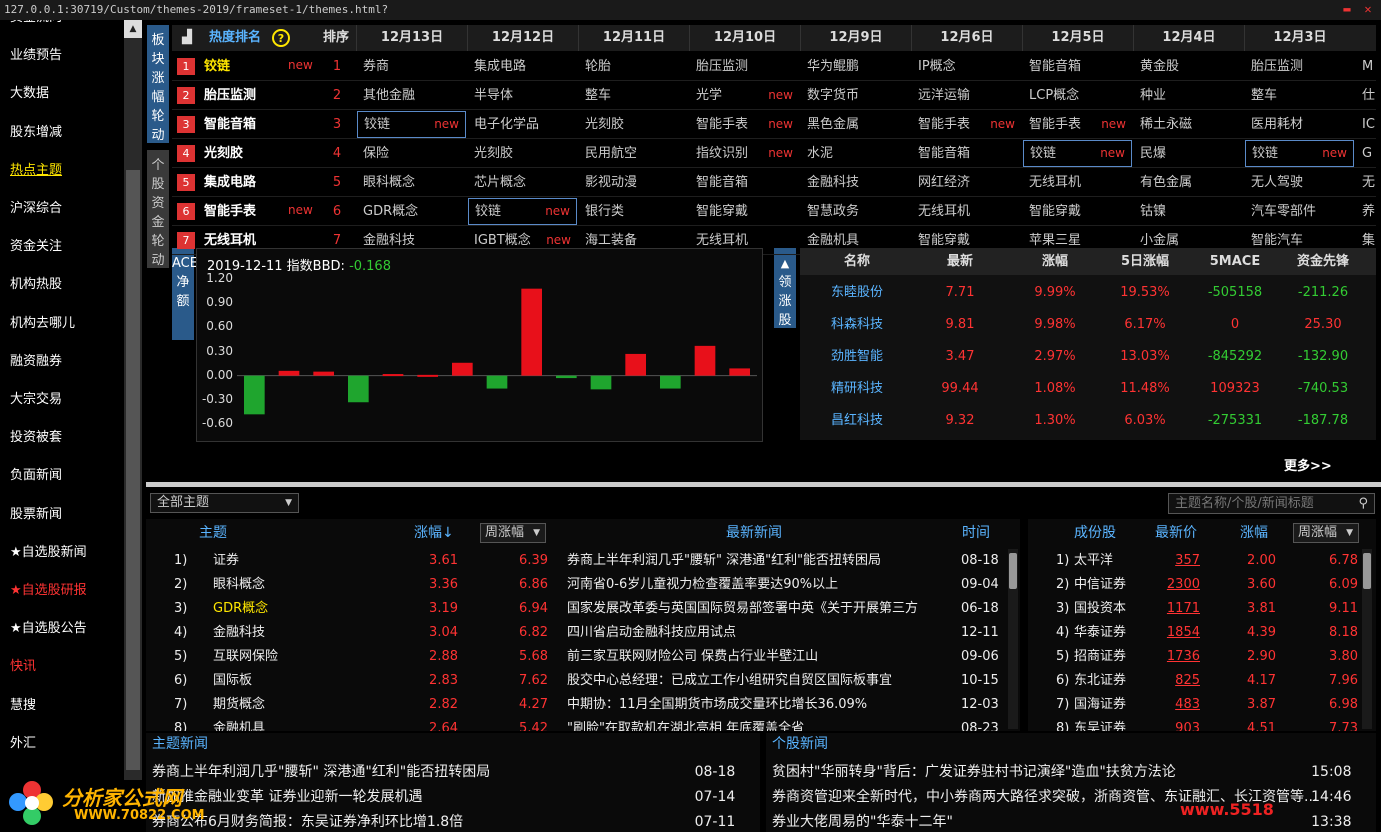 Image resolution: width=1381 pixels, height=832 pixels. What do you see at coordinates (1283, 211) in the screenshot?
I see `cell-label: 汽车零部件` at bounding box center [1283, 211].